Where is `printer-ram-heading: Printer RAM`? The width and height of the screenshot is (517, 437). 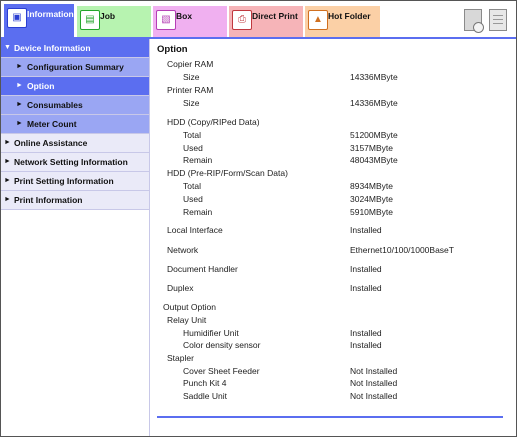 printer-ram-heading: Printer RAM is located at coordinates (190, 90).